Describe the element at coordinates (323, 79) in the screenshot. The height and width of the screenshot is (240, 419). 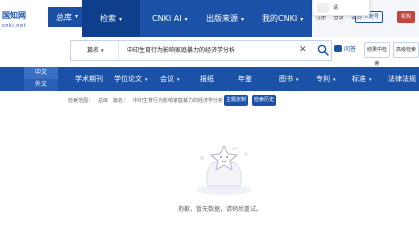
I see `category-label: 专利` at that location.